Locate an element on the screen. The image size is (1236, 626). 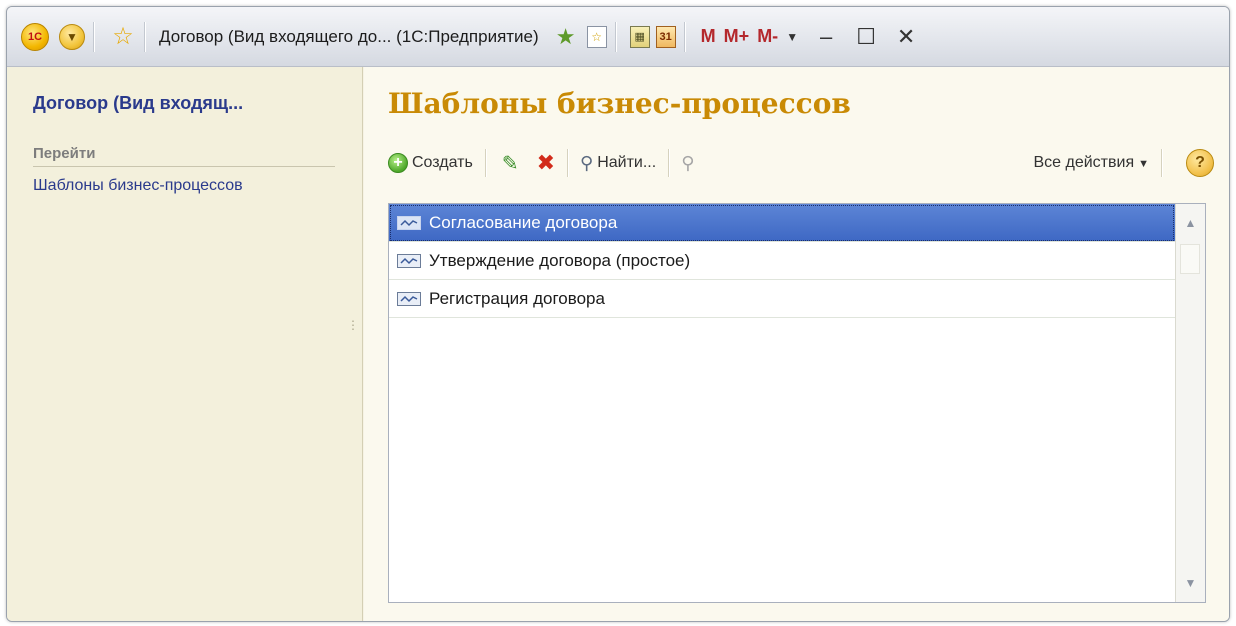
pencil-icon: ✎ is located at coordinates (510, 163).